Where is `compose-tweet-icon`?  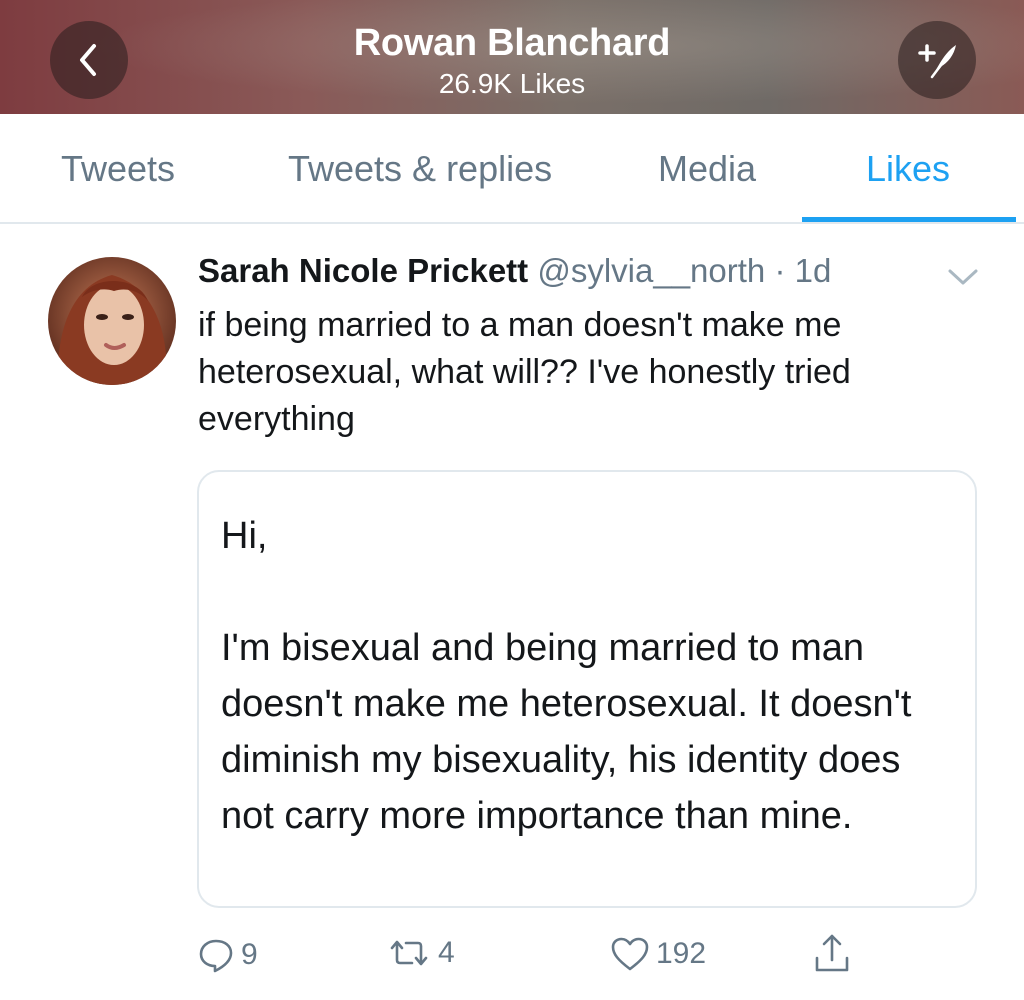
compose-tweet-icon is located at coordinates (937, 61).